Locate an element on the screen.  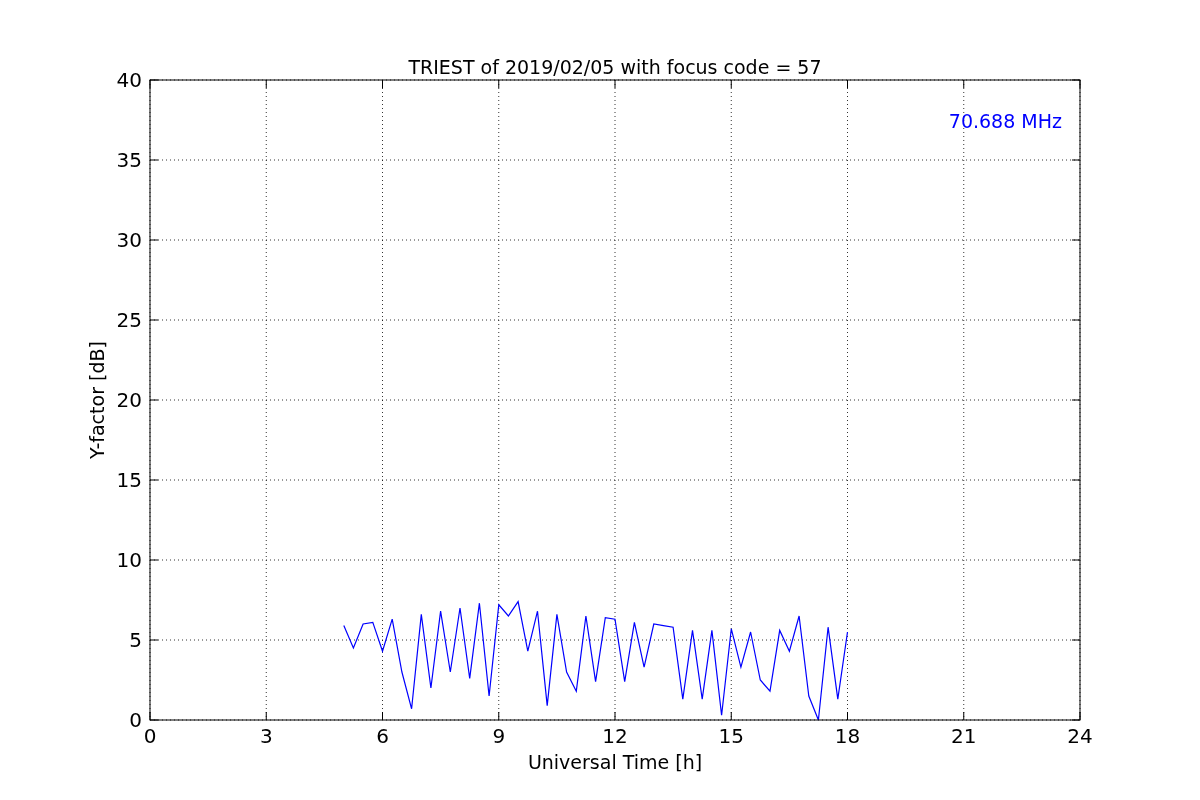
tick-label: 5 is located at coordinates (135, 640).